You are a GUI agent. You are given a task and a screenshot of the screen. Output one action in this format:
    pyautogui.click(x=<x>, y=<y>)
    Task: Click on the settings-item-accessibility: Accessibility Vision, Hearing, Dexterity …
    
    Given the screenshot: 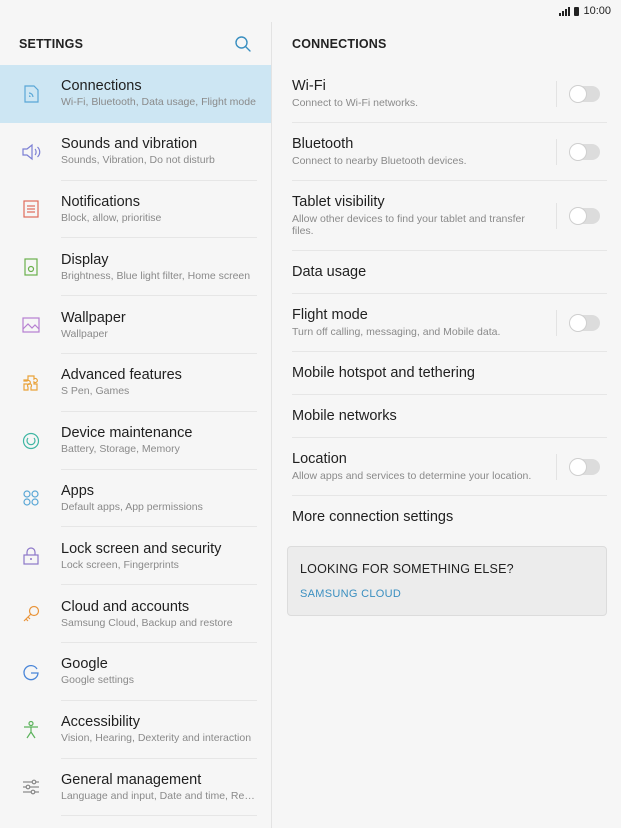 What is the action you would take?
    pyautogui.click(x=135, y=730)
    